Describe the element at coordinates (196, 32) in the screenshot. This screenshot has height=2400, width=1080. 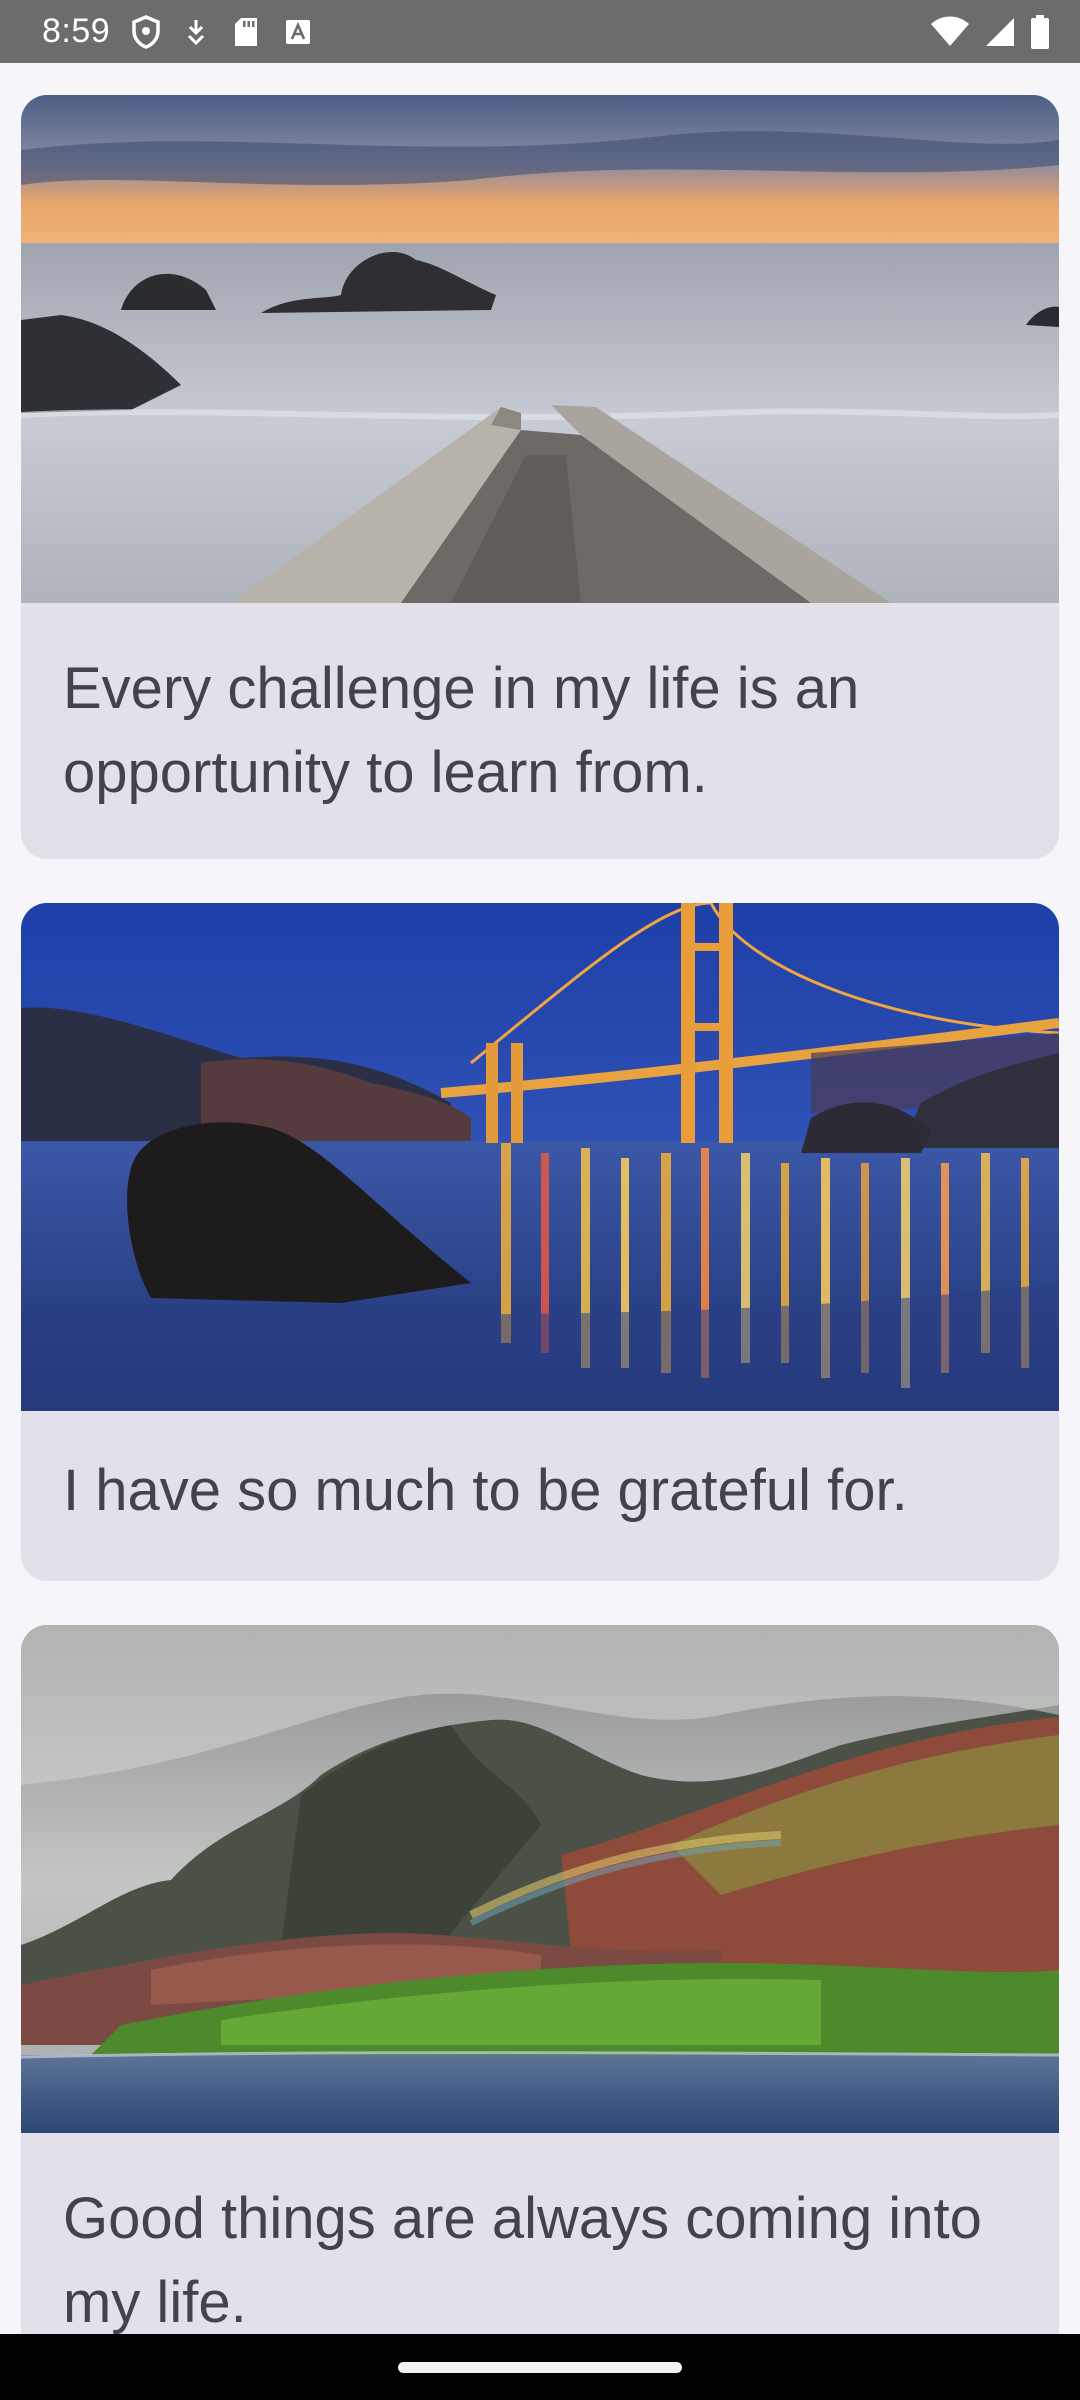
I see `download-arrow-icon` at that location.